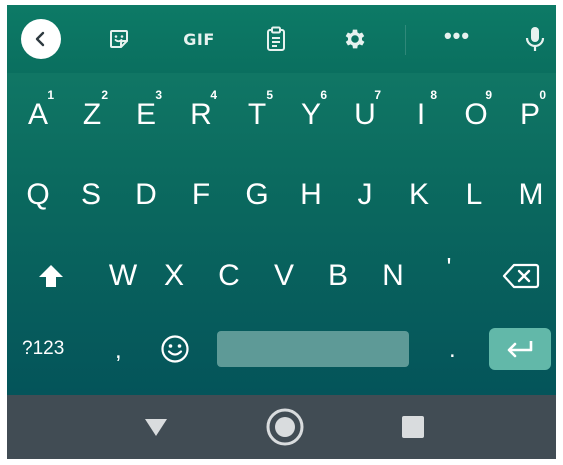 The image size is (563, 465). Describe the element at coordinates (476, 115) in the screenshot. I see `key-o: O9` at that location.